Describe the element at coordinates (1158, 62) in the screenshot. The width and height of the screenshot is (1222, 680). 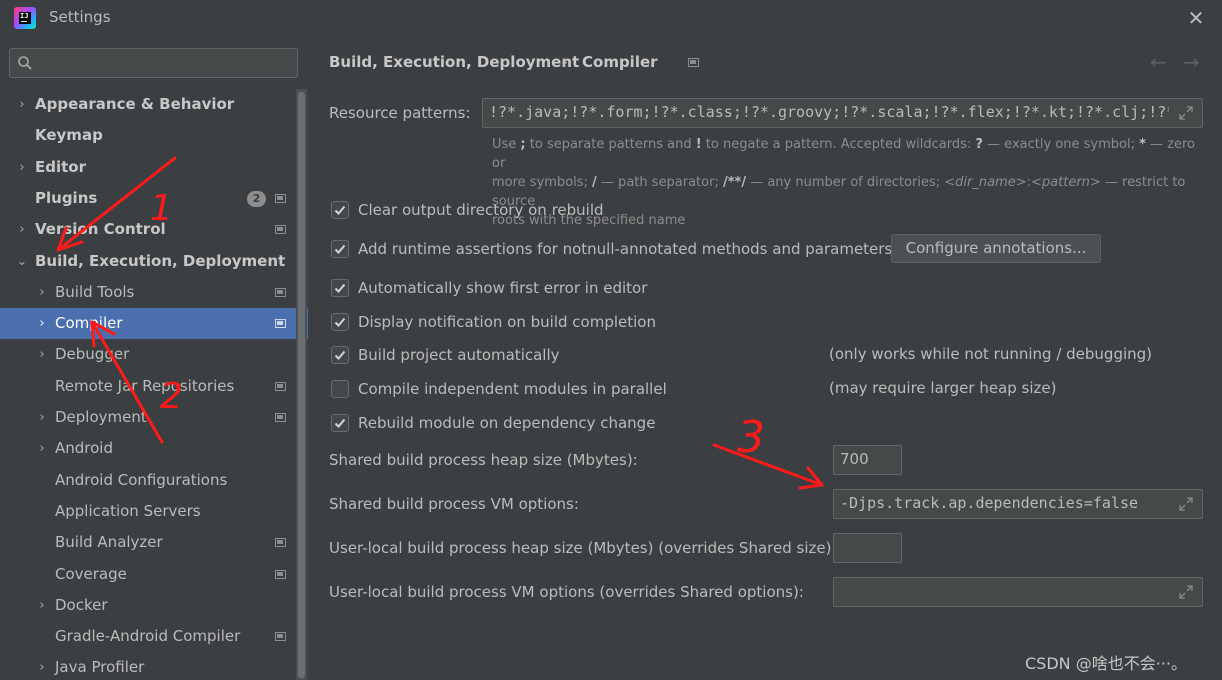
I see `back-arrow-icon: ←` at that location.